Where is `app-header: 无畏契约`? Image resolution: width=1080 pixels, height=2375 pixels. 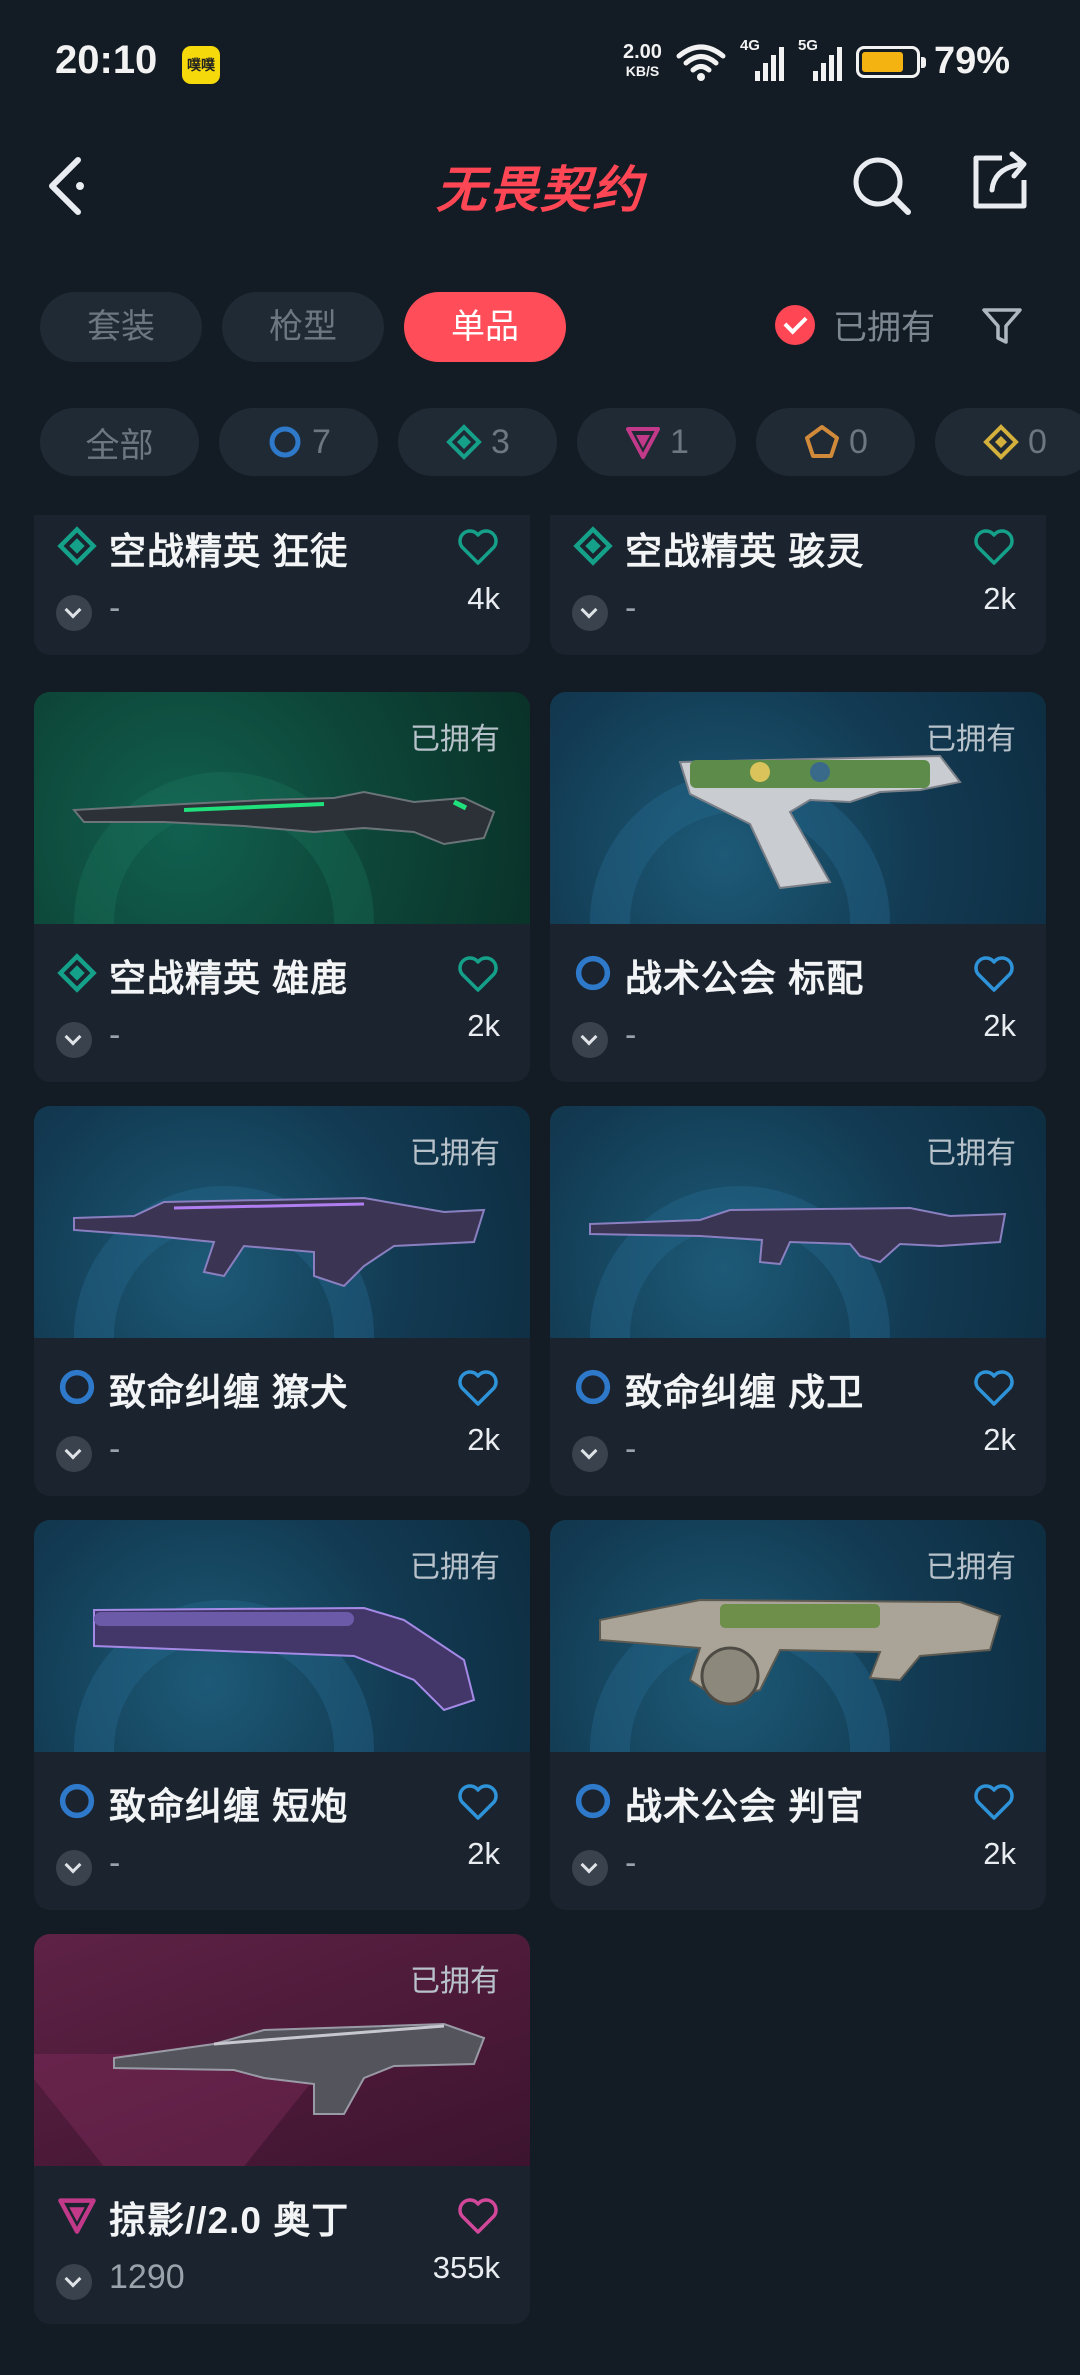 app-header: 无畏契约 is located at coordinates (540, 185).